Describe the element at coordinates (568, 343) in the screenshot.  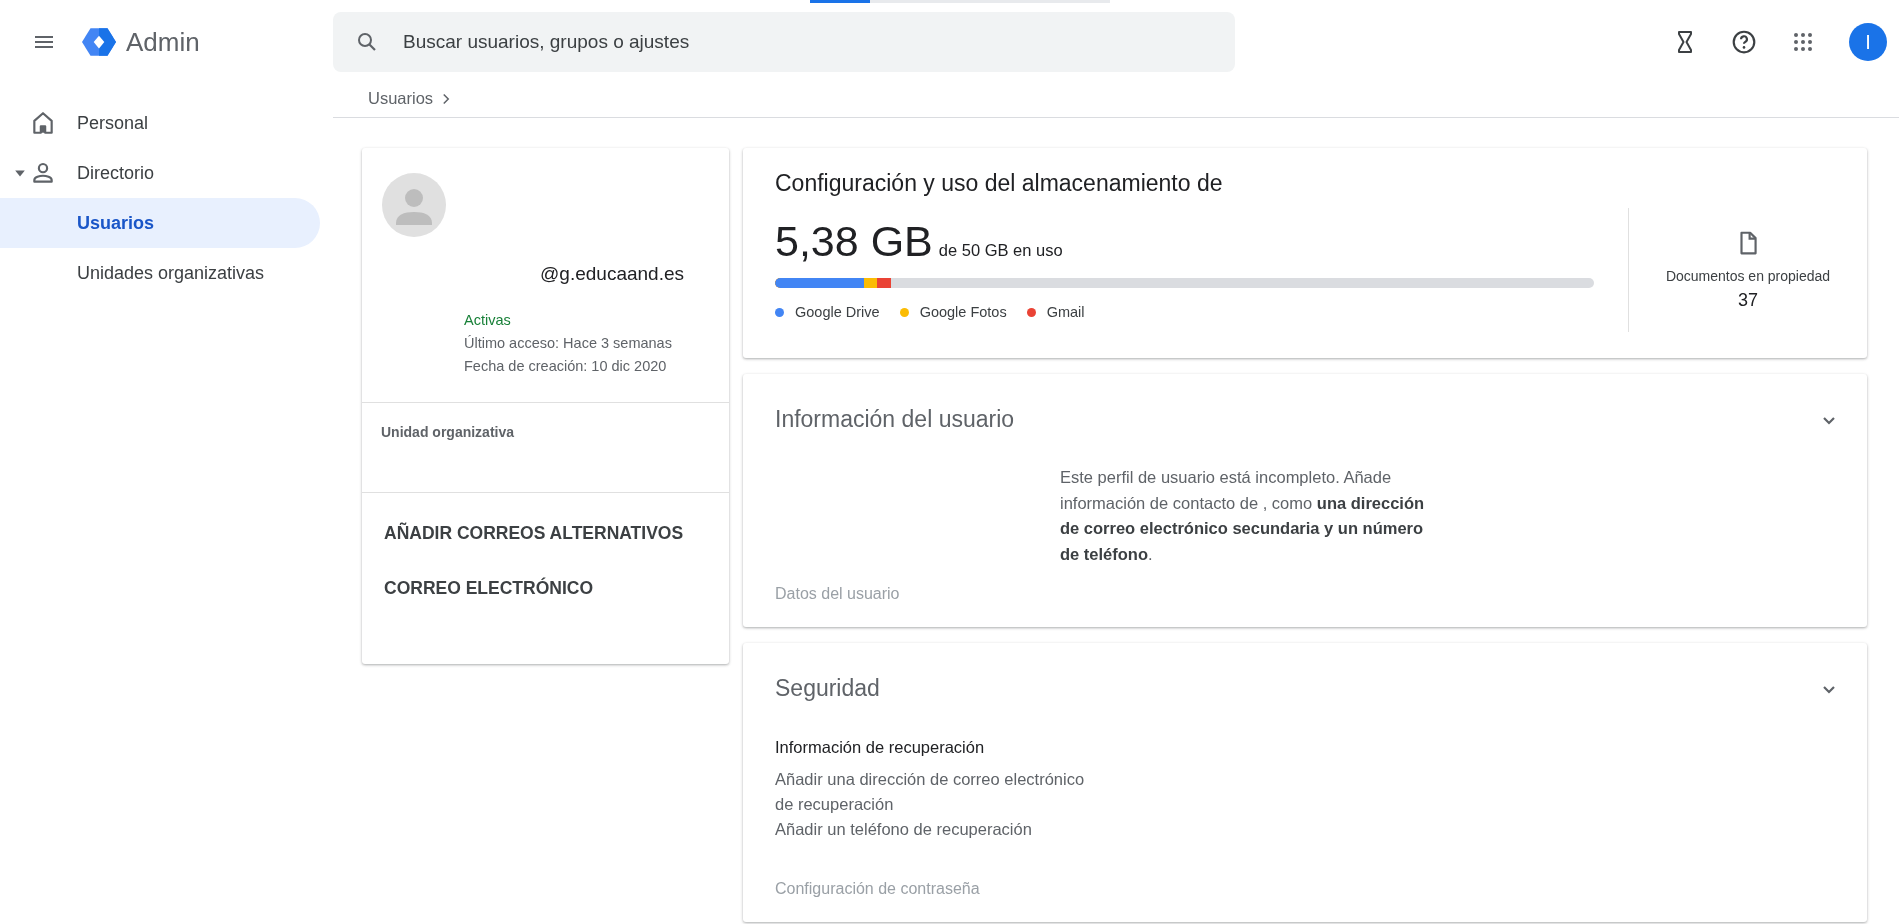
I see `last-access: Último acceso: Hace 3 semanas` at that location.